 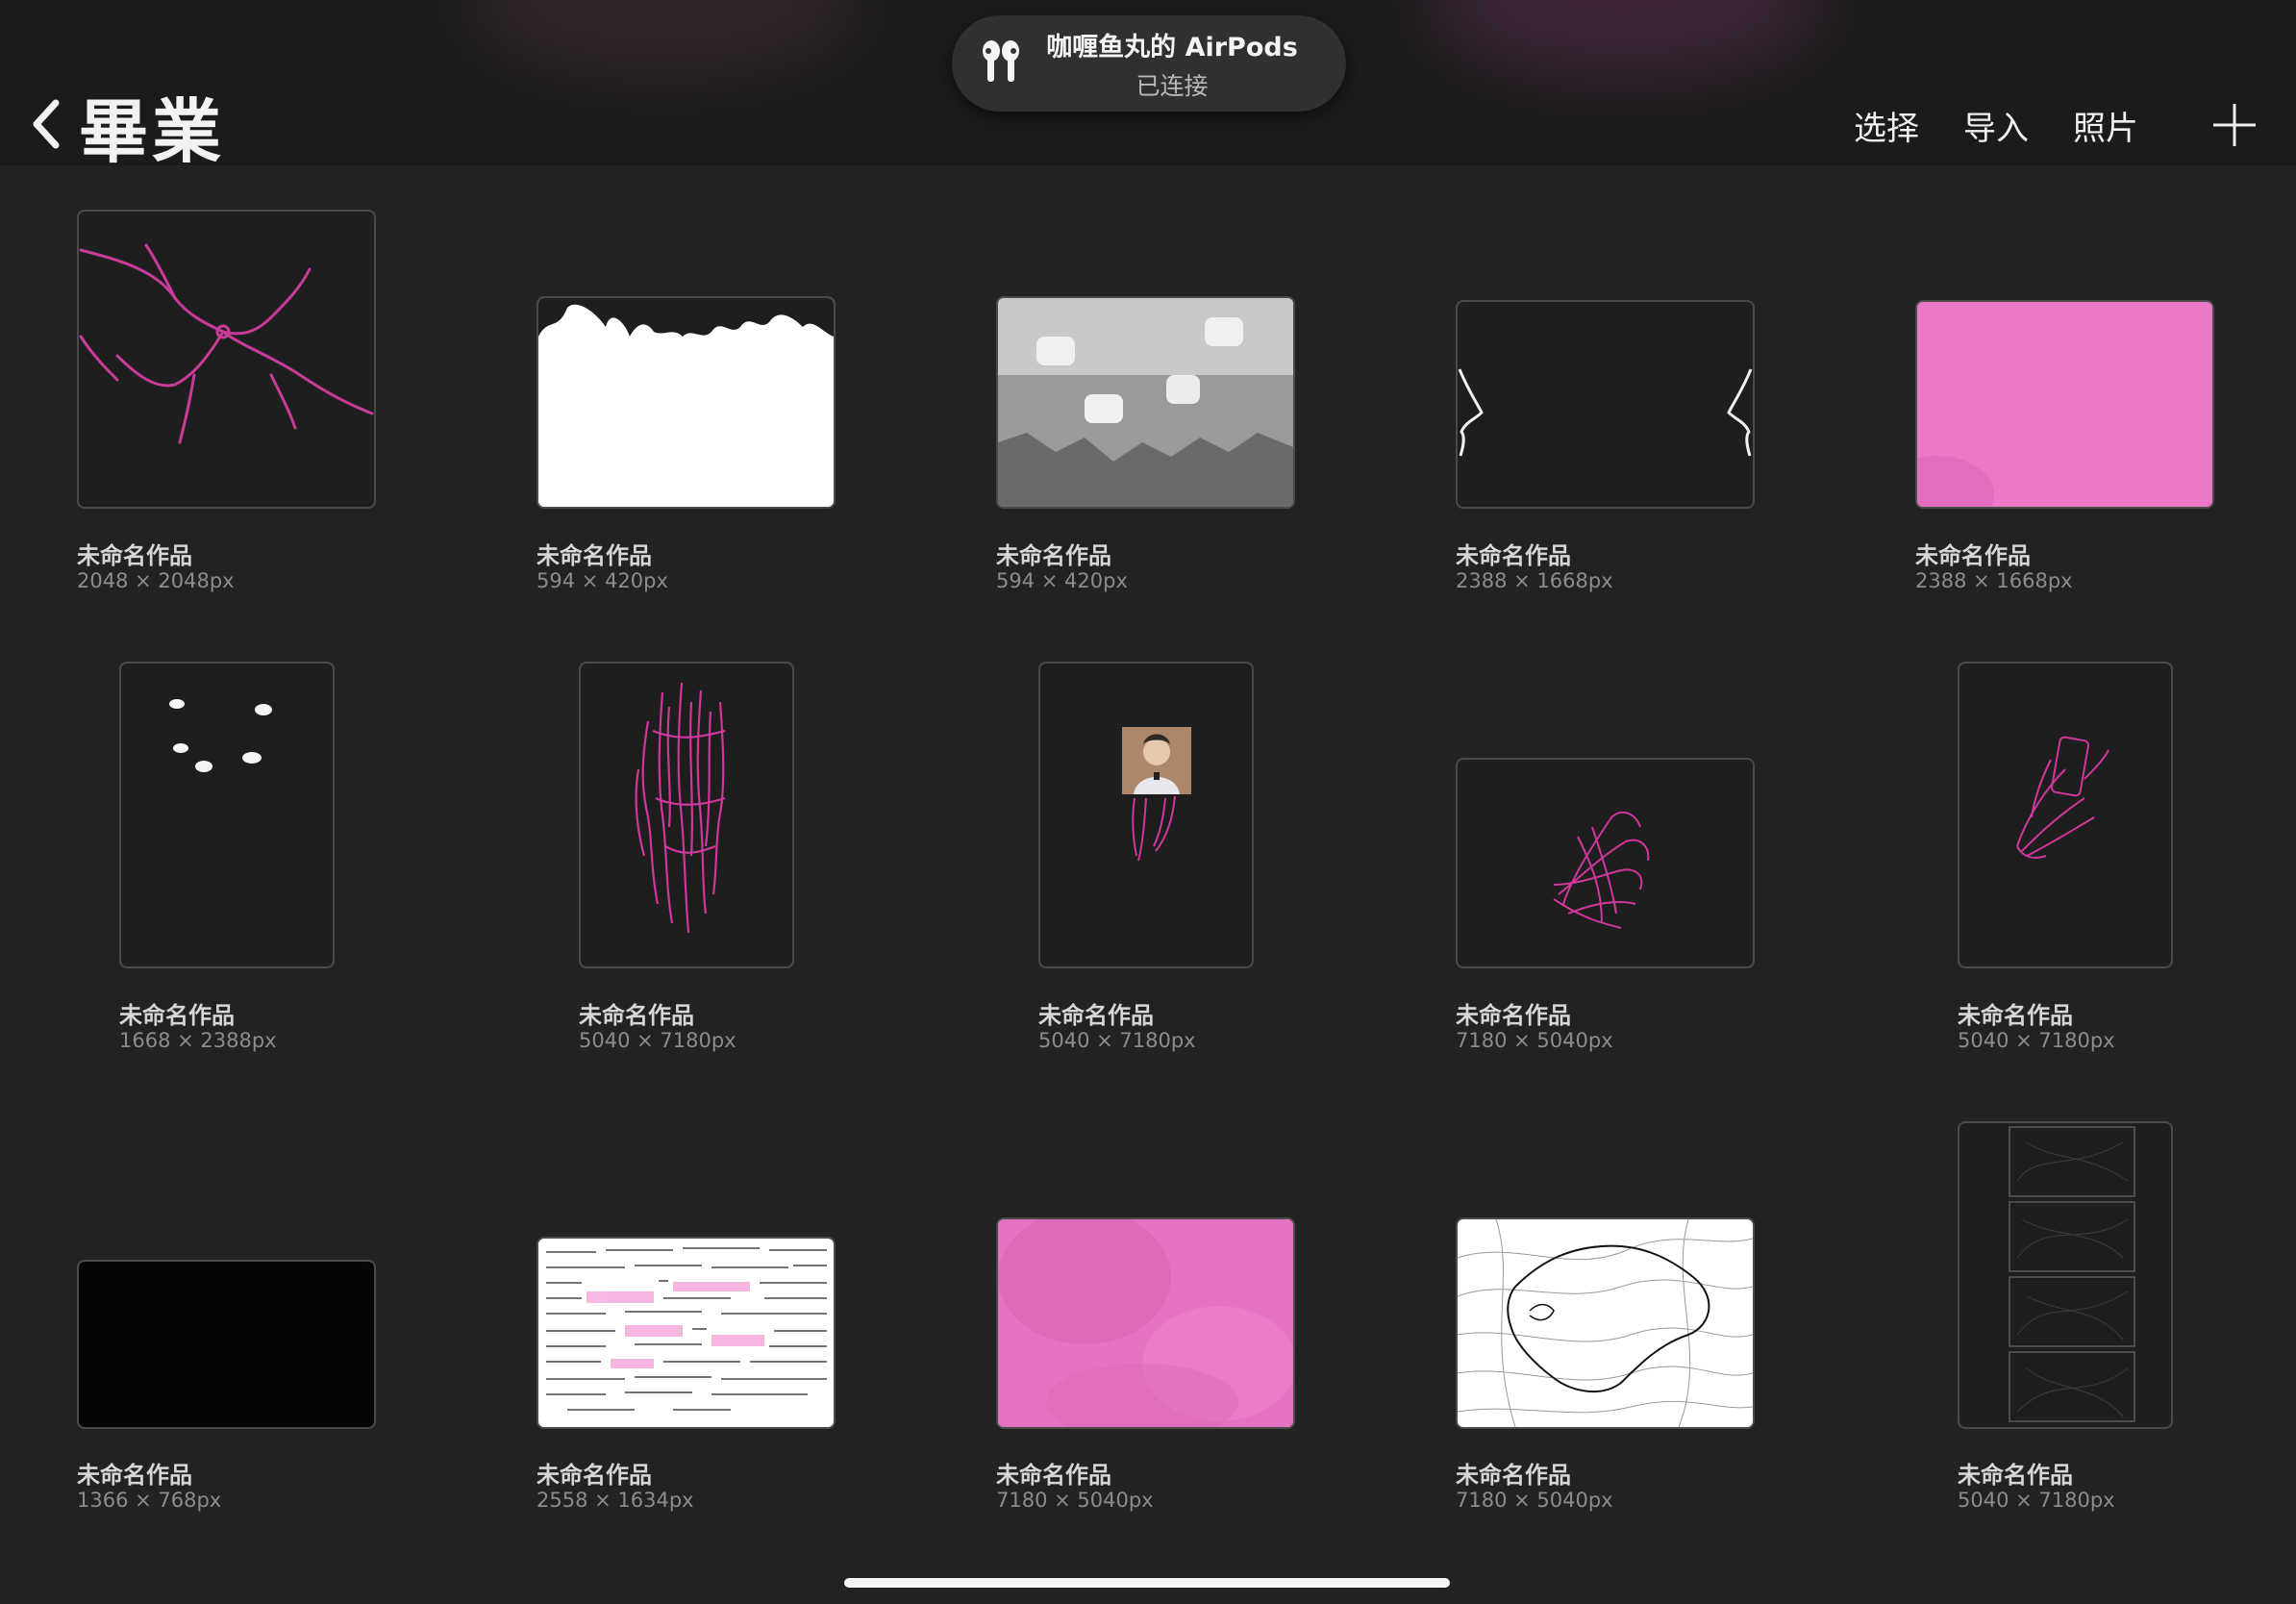 I want to click on page-title: 畢業, so click(x=152, y=131).